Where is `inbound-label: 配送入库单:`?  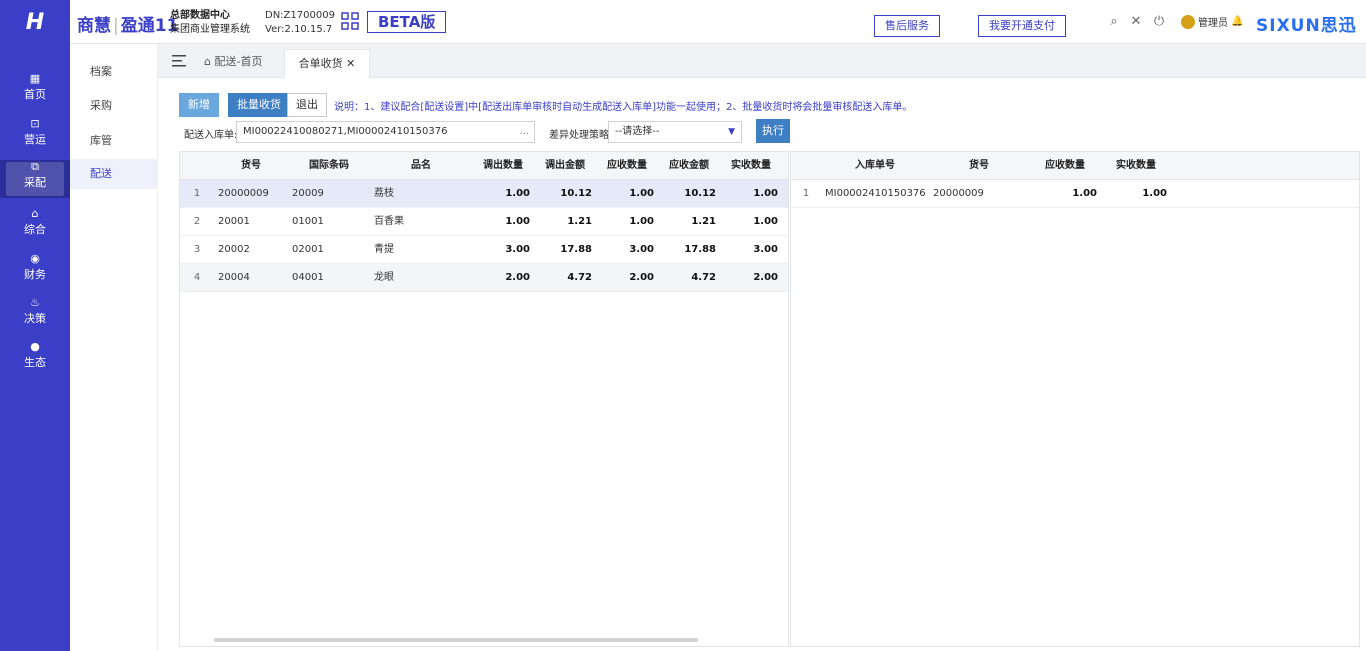 inbound-label: 配送入库单: is located at coordinates (211, 135).